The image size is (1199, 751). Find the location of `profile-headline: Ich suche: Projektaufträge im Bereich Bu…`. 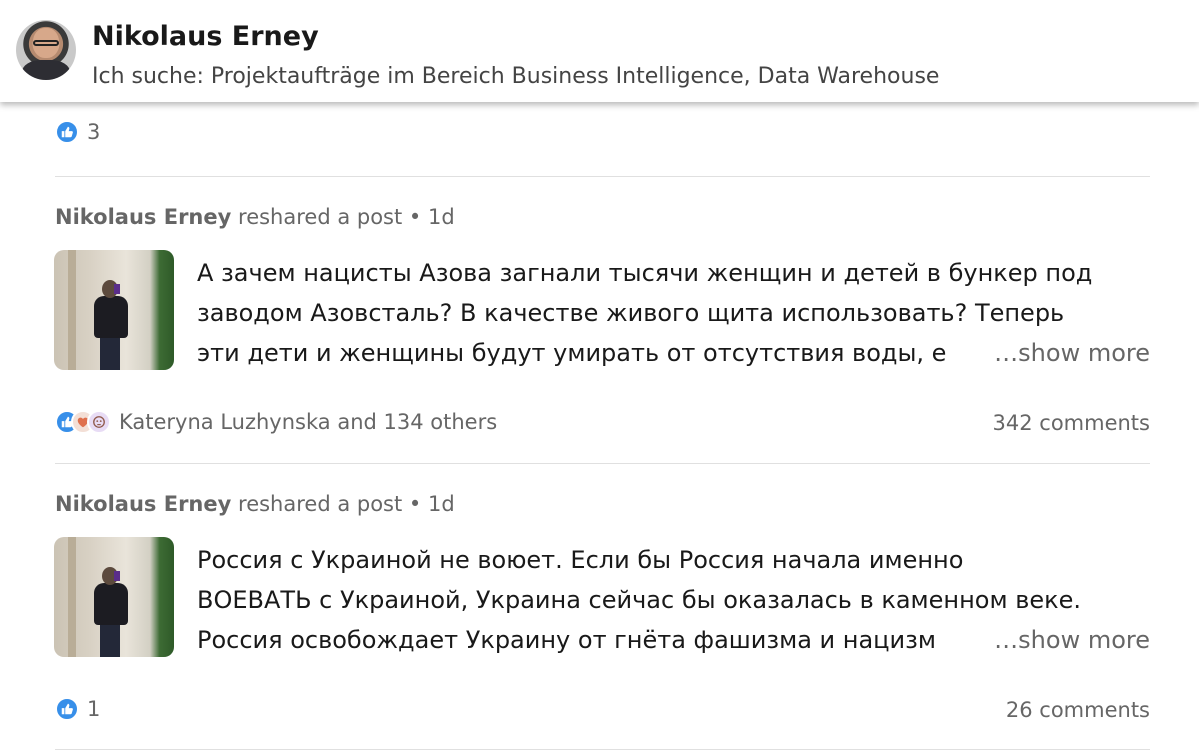

profile-headline: Ich suche: Projektaufträge im Bereich Bu… is located at coordinates (516, 76).